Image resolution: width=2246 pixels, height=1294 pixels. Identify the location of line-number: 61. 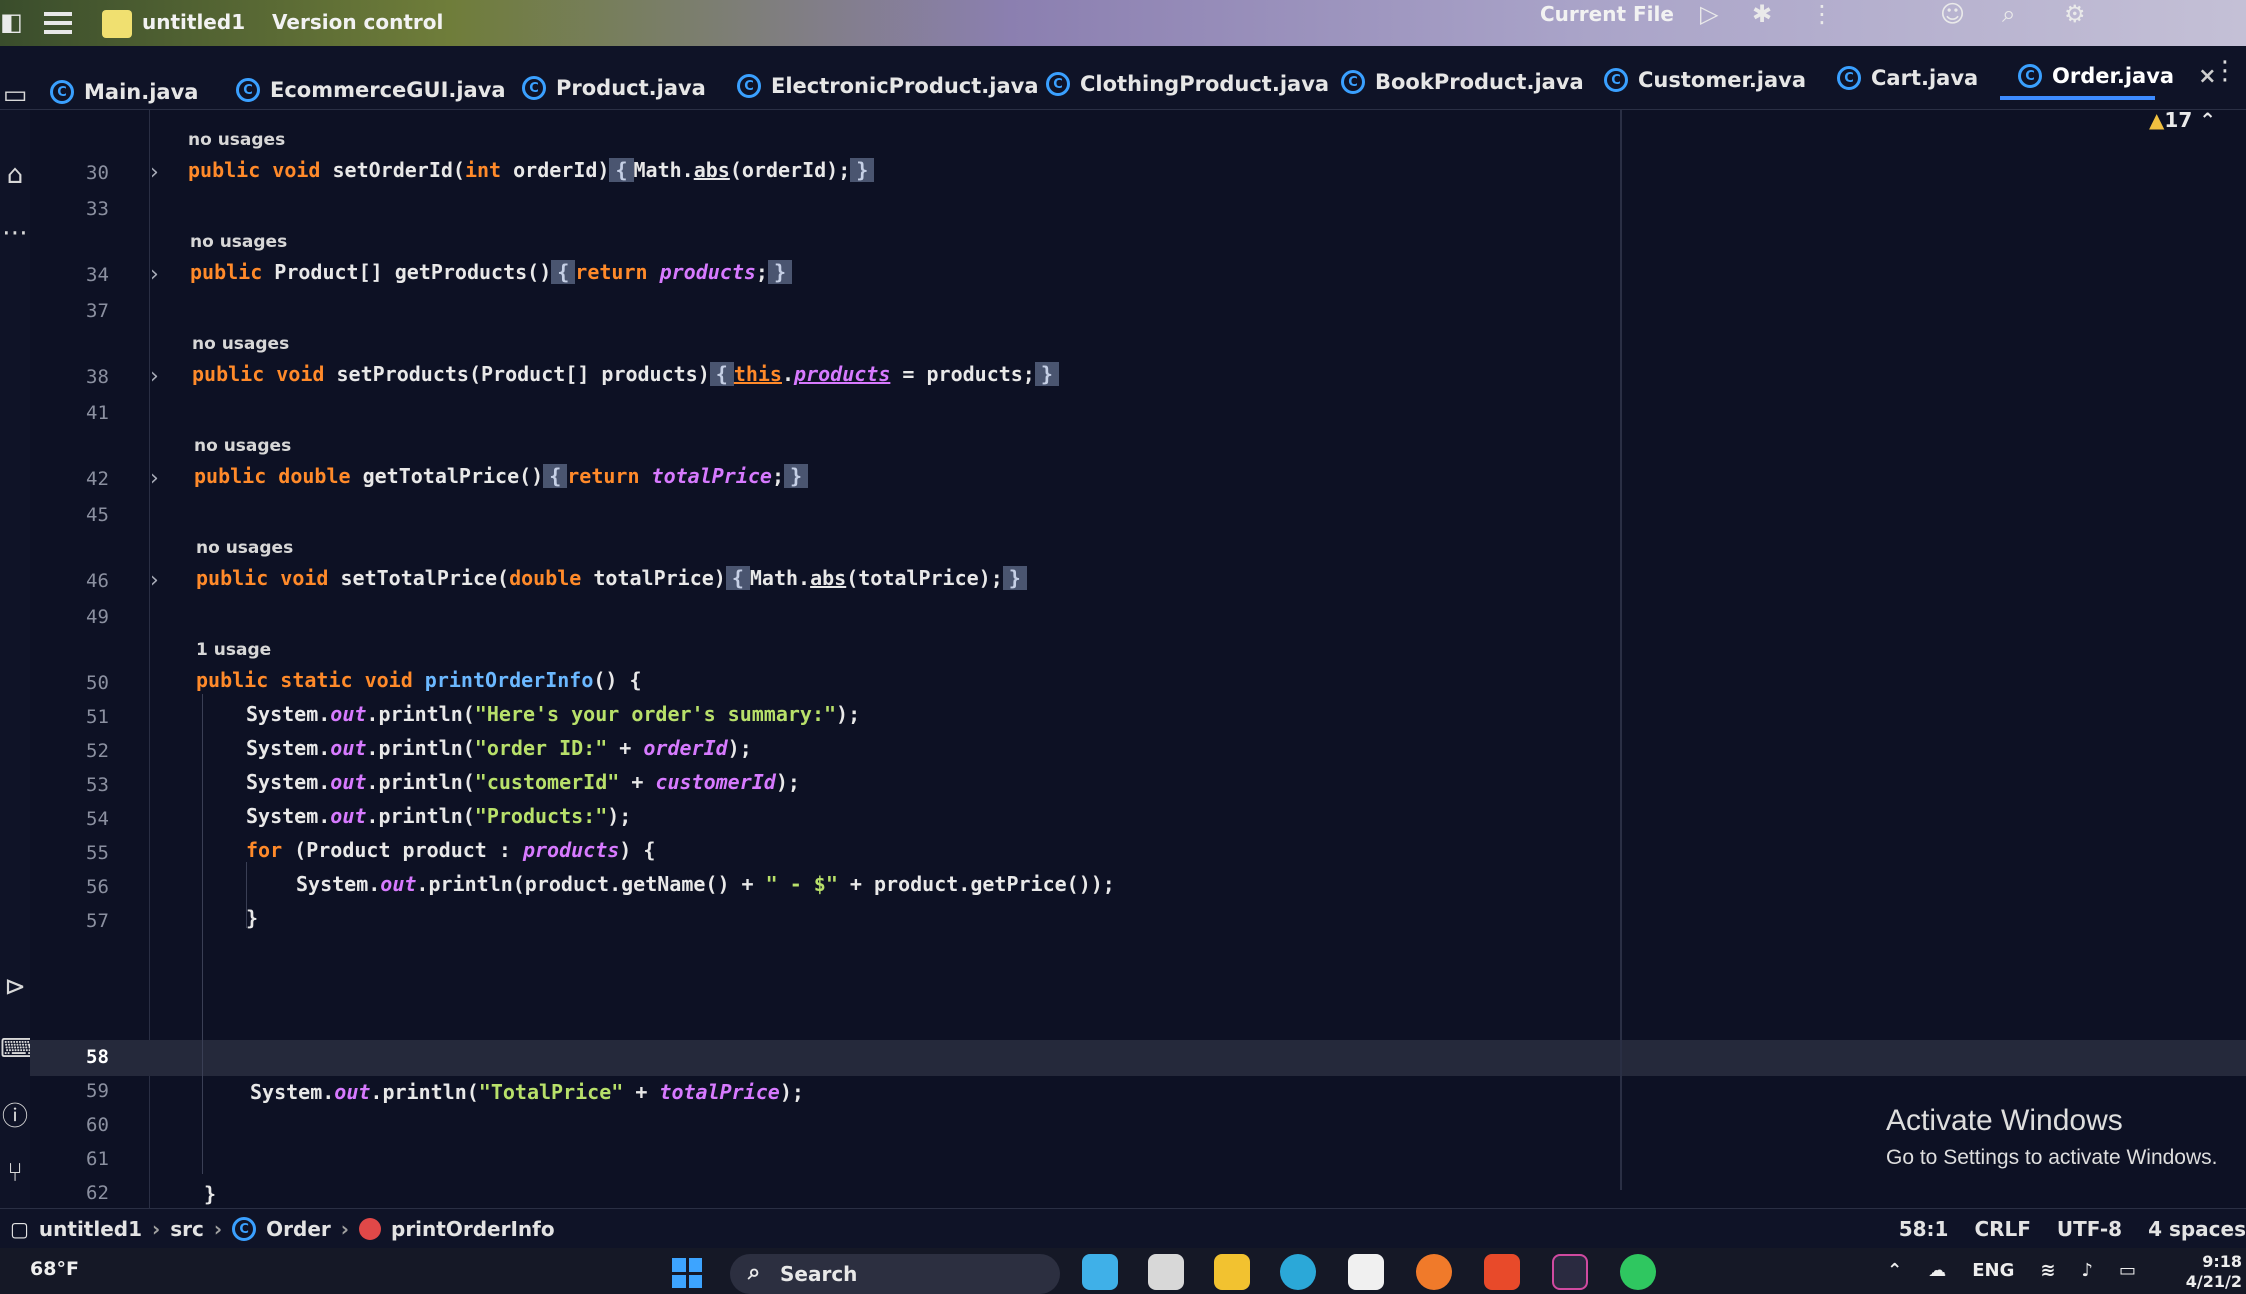
(97, 1159).